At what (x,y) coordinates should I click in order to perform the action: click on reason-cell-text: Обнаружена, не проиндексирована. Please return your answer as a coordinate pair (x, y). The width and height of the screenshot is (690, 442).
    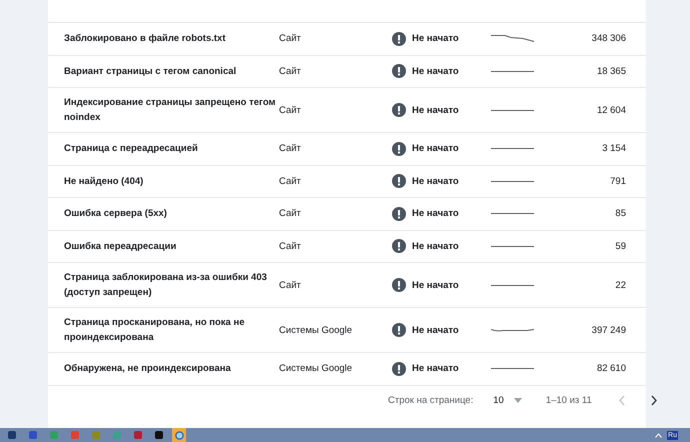
    Looking at the image, I should click on (148, 369).